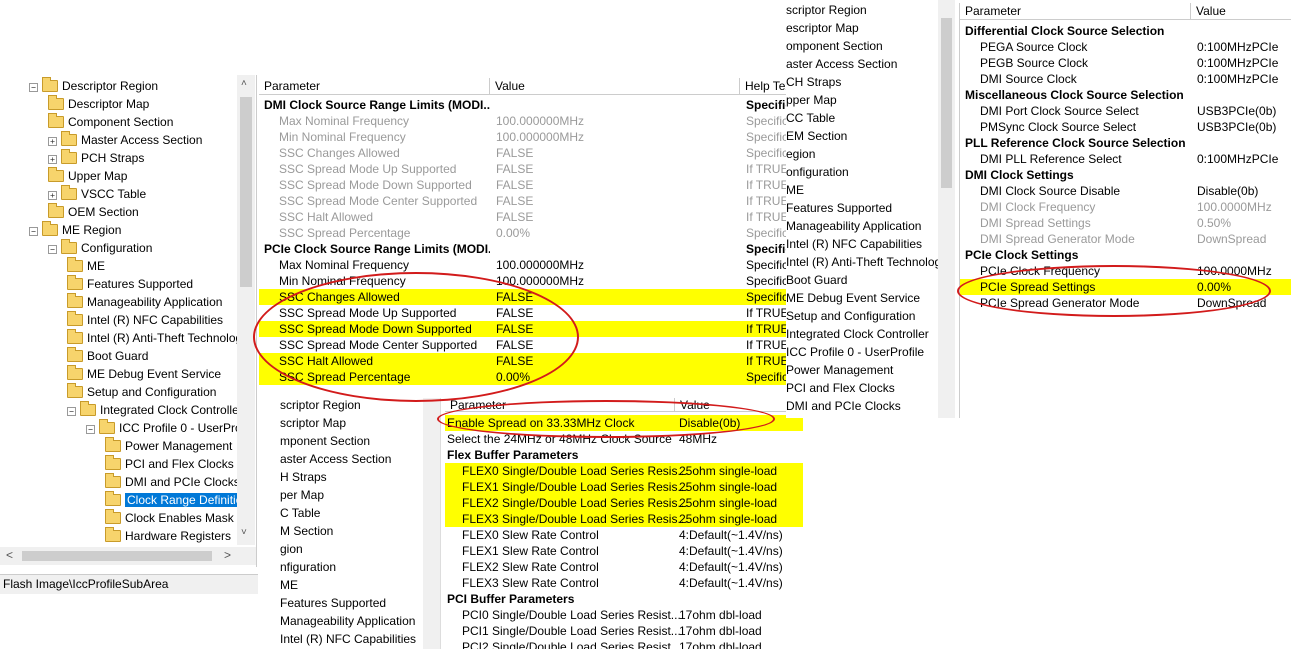 The image size is (1291, 649). What do you see at coordinates (1125, 63) in the screenshot?
I see `grid-row-pegb-source-clock: PEGB Source Clock 0:100MHzPCIe` at bounding box center [1125, 63].